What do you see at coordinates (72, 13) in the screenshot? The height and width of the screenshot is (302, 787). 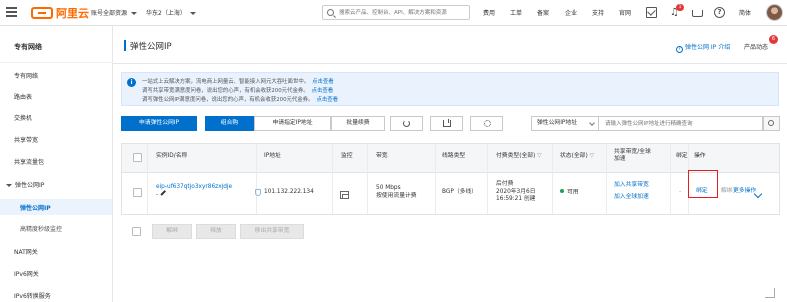 I see `logo-text: 阿里云` at bounding box center [72, 13].